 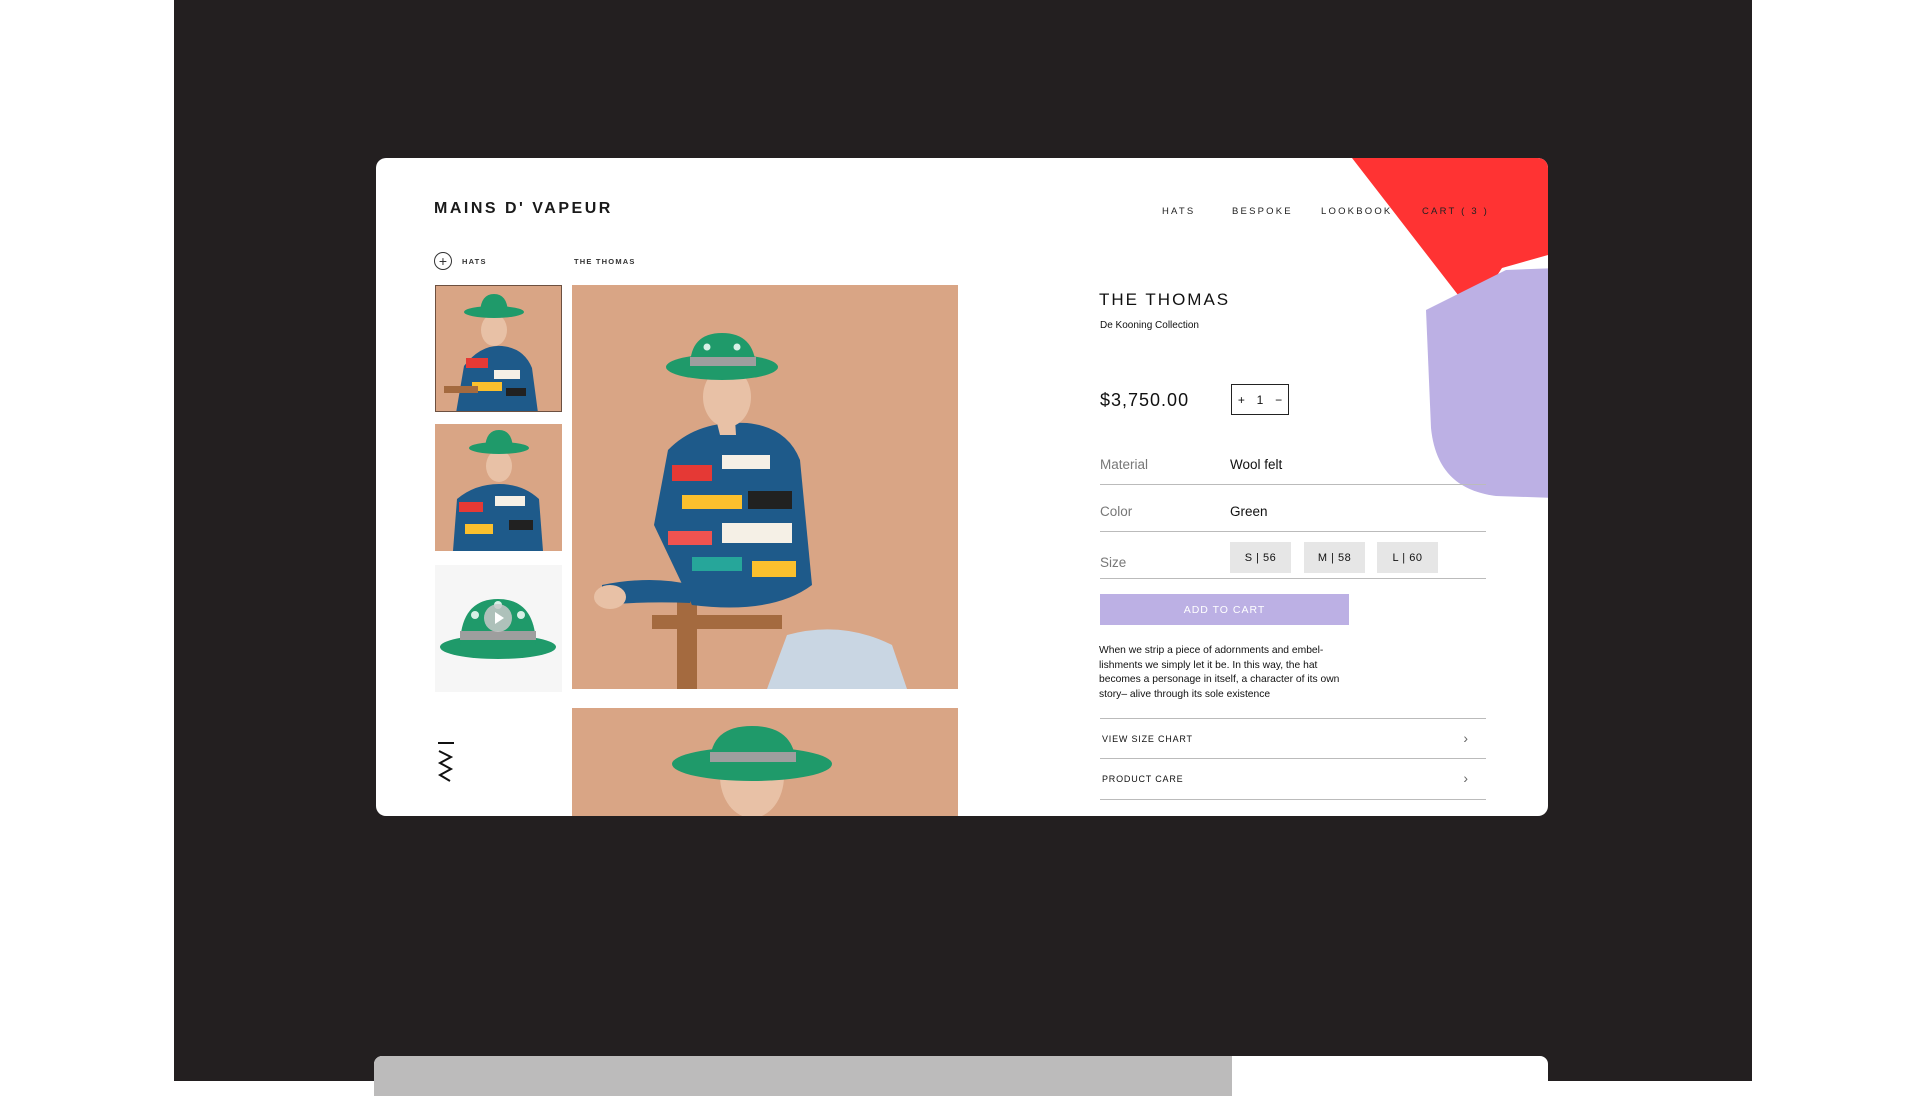 I want to click on nav-hats: HATS, so click(x=1178, y=211).